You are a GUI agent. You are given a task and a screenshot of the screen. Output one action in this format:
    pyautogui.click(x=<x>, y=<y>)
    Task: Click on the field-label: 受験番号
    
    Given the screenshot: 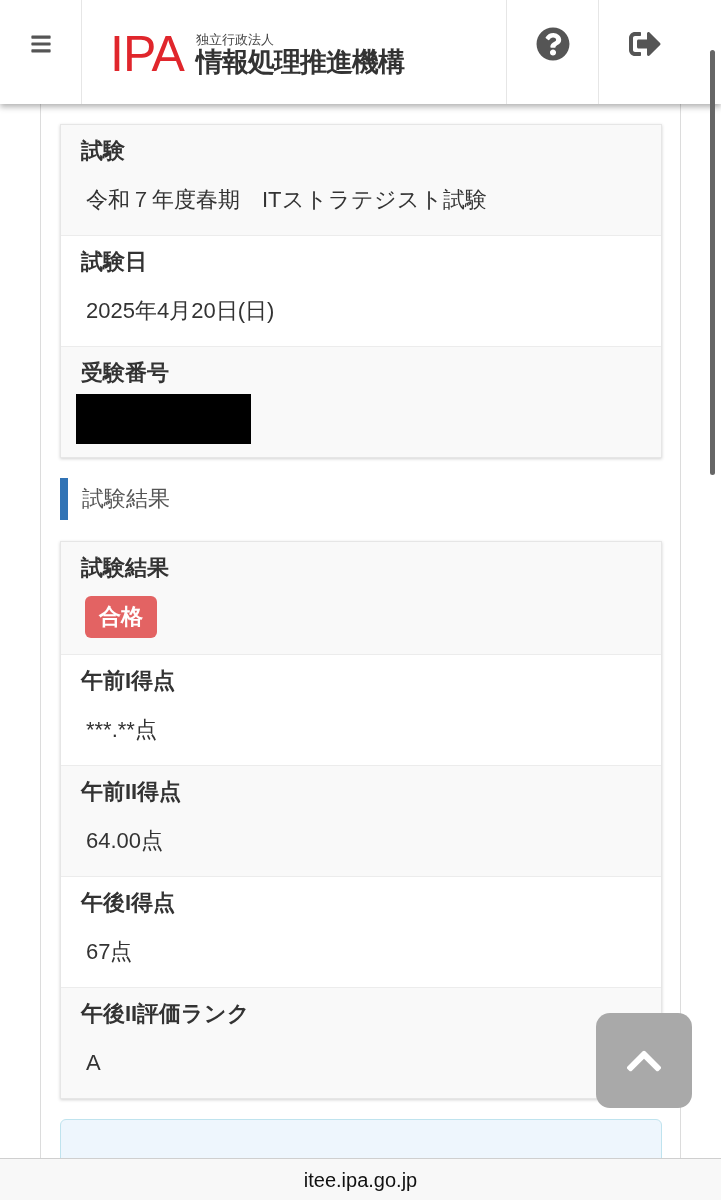 What is the action you would take?
    pyautogui.click(x=125, y=373)
    